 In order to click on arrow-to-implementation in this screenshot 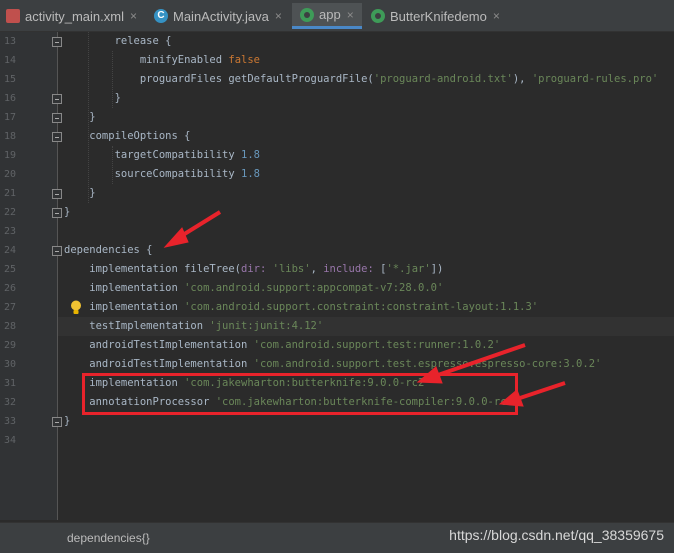, I will do `click(471, 363)`.